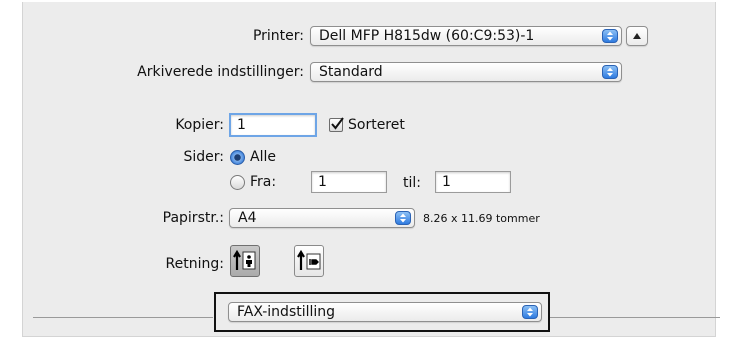 This screenshot has width=734, height=338. I want to click on printer-popup: Dell MFP H815dw (60:C9:53)-1, so click(466, 36).